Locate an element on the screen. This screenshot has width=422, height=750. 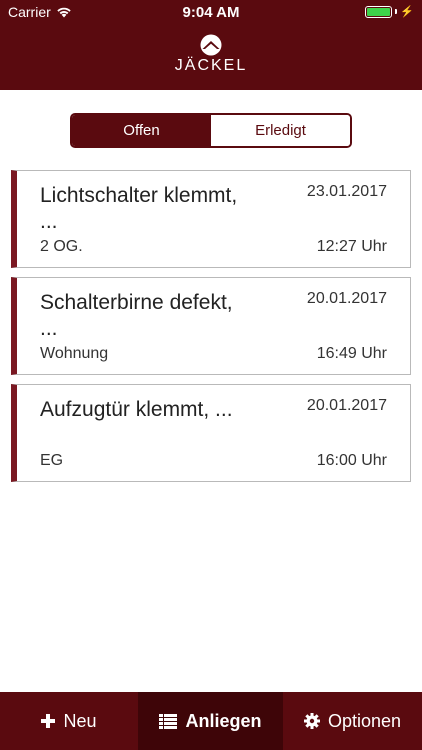
app-header: Carrier 9:04 AM ⚡ JÄCKEL is located at coordinates (211, 45).